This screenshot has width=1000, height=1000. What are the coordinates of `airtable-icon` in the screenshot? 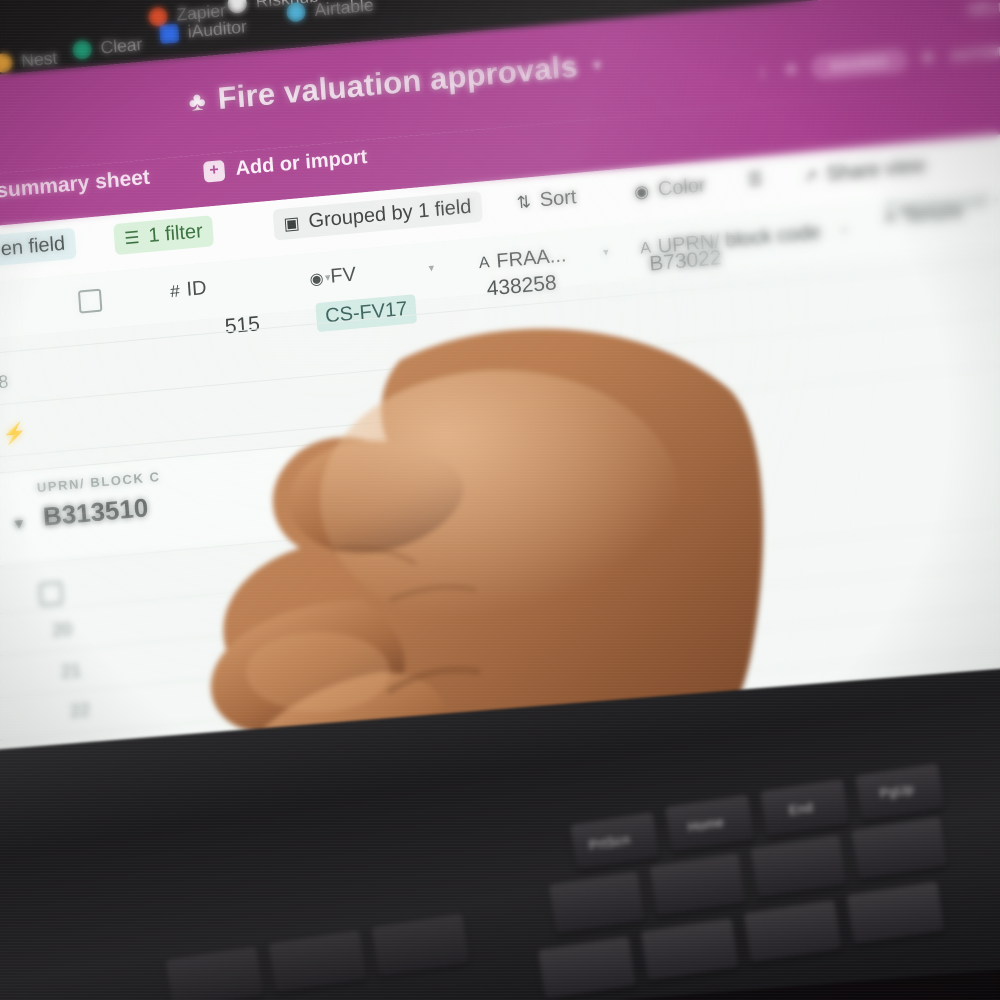 It's located at (296, 12).